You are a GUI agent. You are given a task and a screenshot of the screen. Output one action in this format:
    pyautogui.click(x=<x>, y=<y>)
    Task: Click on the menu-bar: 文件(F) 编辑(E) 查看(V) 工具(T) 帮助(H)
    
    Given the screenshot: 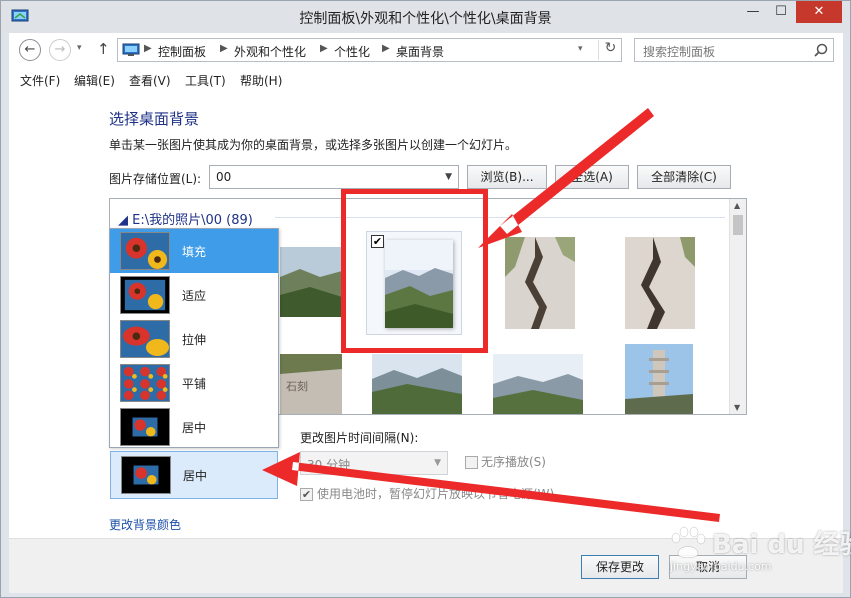 What is the action you would take?
    pyautogui.click(x=426, y=80)
    